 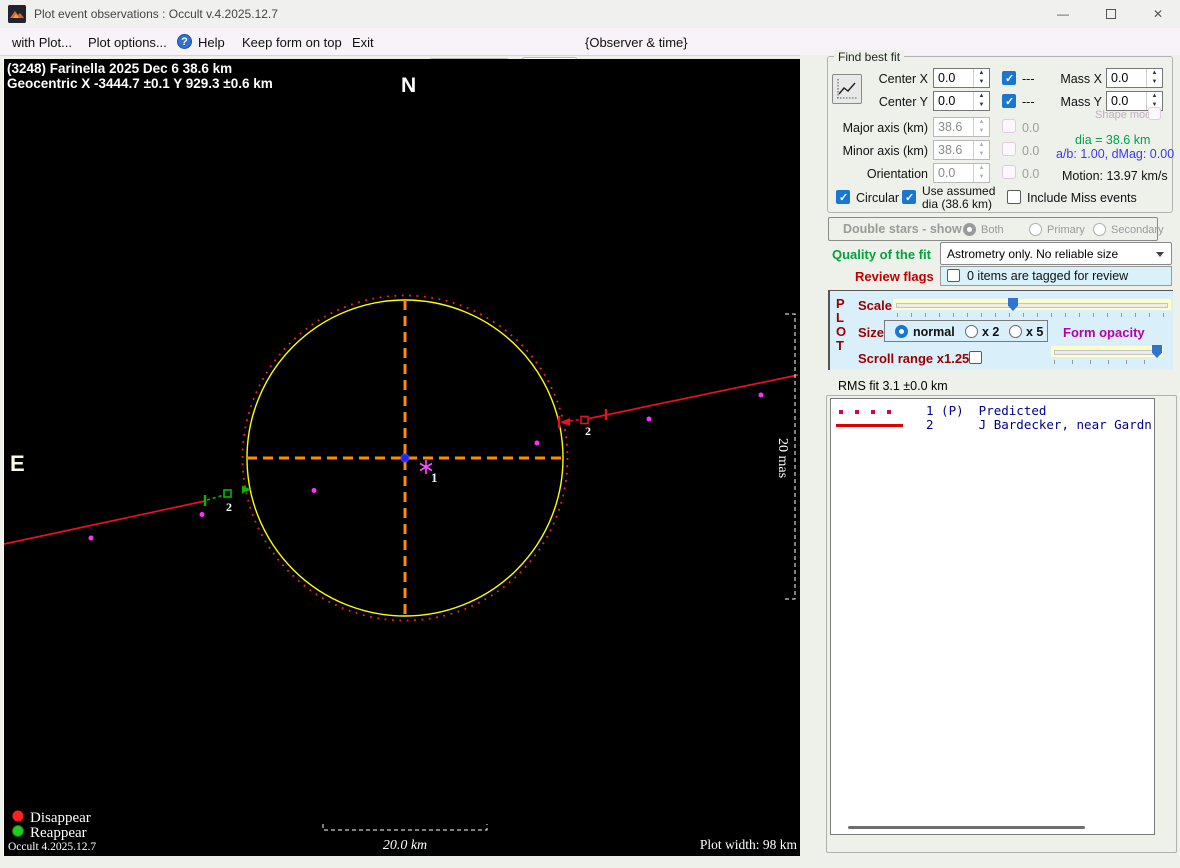 I want to click on observed-line-swatch, so click(x=869, y=425).